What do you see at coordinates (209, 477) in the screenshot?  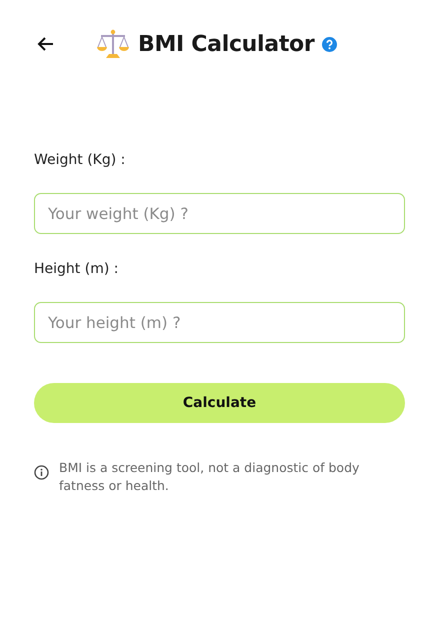 I see `disclaimer-text: BMI is a screening tool, not a diagnostic of body fatness or health.` at bounding box center [209, 477].